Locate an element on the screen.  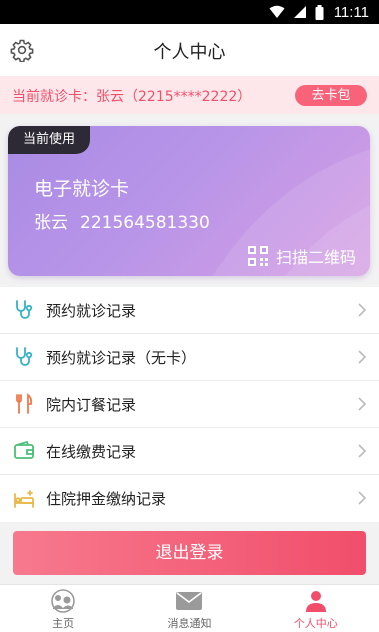
menu-item-appointment-records-no-card: 预约就诊记录（无卡） is located at coordinates (189, 357).